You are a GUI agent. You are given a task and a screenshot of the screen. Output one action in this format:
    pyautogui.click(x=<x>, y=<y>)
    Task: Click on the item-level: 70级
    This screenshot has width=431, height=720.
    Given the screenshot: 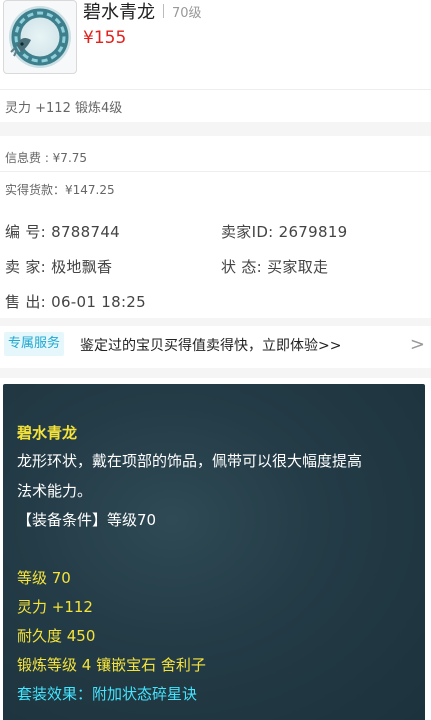 What is the action you would take?
    pyautogui.click(x=187, y=13)
    